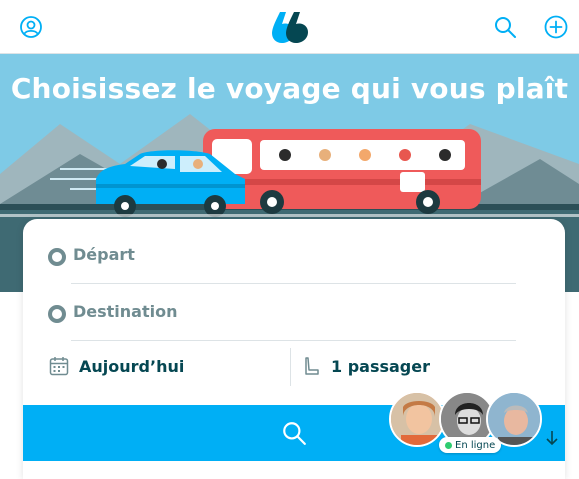 This screenshot has width=579, height=479. Describe the element at coordinates (469, 422) in the screenshot. I see `support-chat-widget: En ligne` at that location.